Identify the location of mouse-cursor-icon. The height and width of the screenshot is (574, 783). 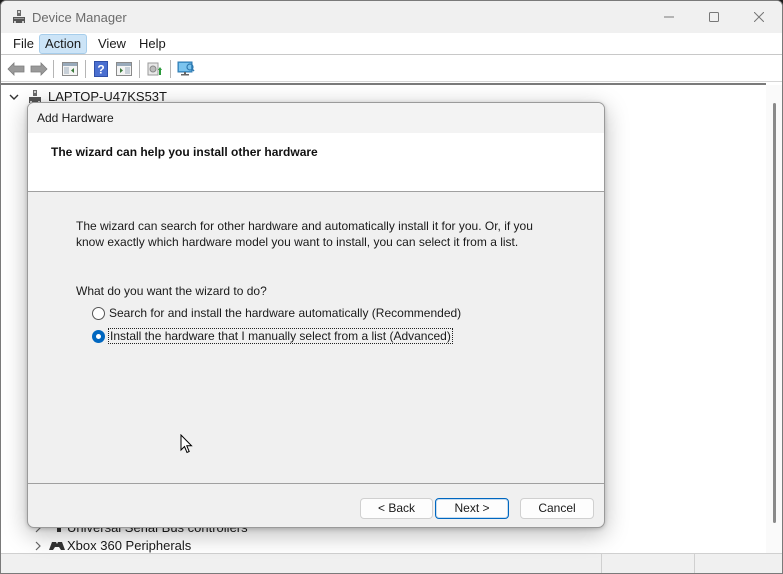
(186, 444).